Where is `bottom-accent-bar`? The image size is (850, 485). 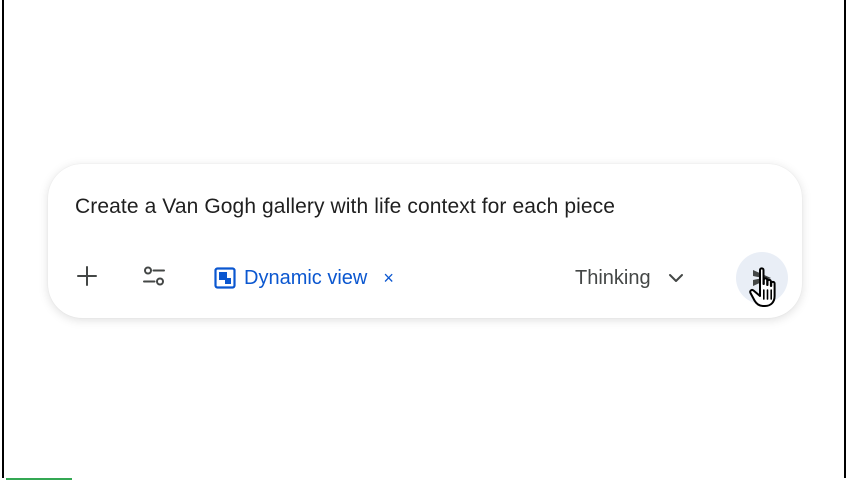
bottom-accent-bar is located at coordinates (39, 479).